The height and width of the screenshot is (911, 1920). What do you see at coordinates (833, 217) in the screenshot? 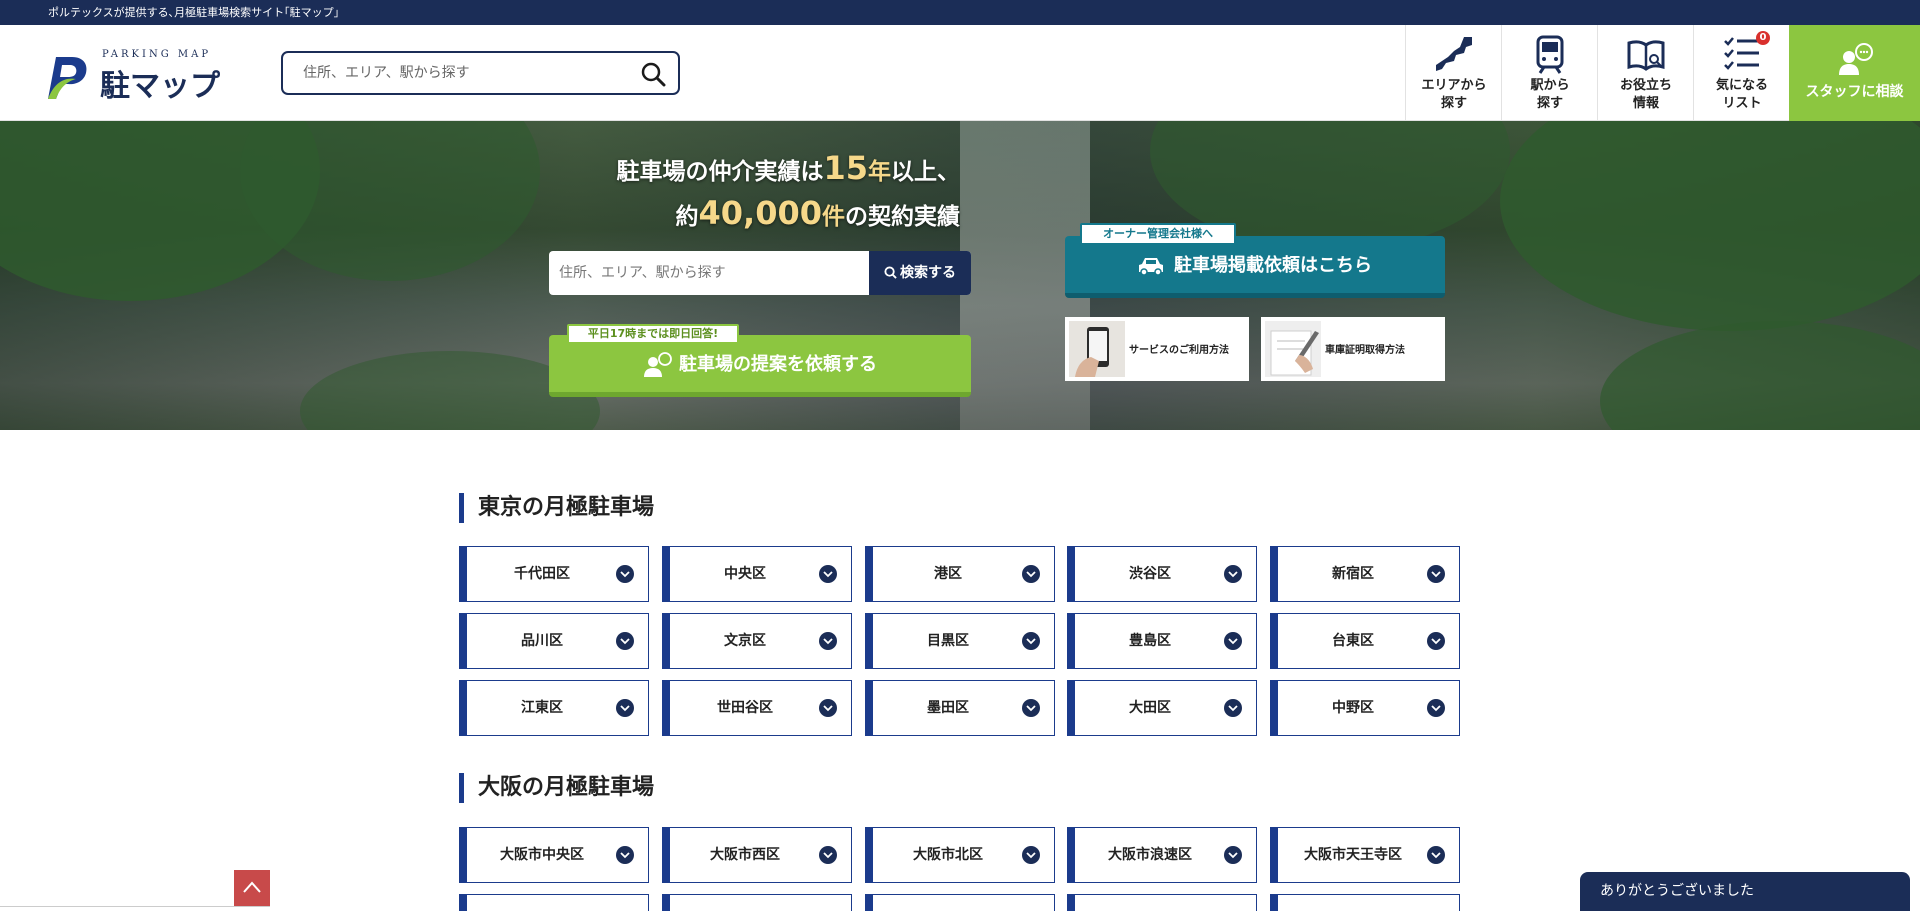
I see `hero-contracts-unit: 件` at bounding box center [833, 217].